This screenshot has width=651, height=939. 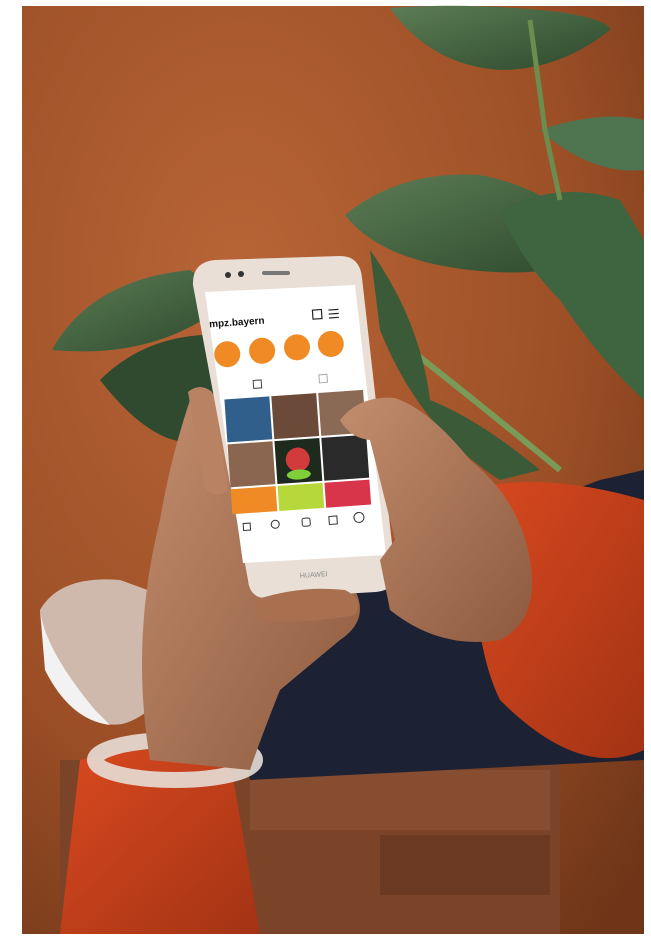 I want to click on post-grid, so click(x=298, y=452).